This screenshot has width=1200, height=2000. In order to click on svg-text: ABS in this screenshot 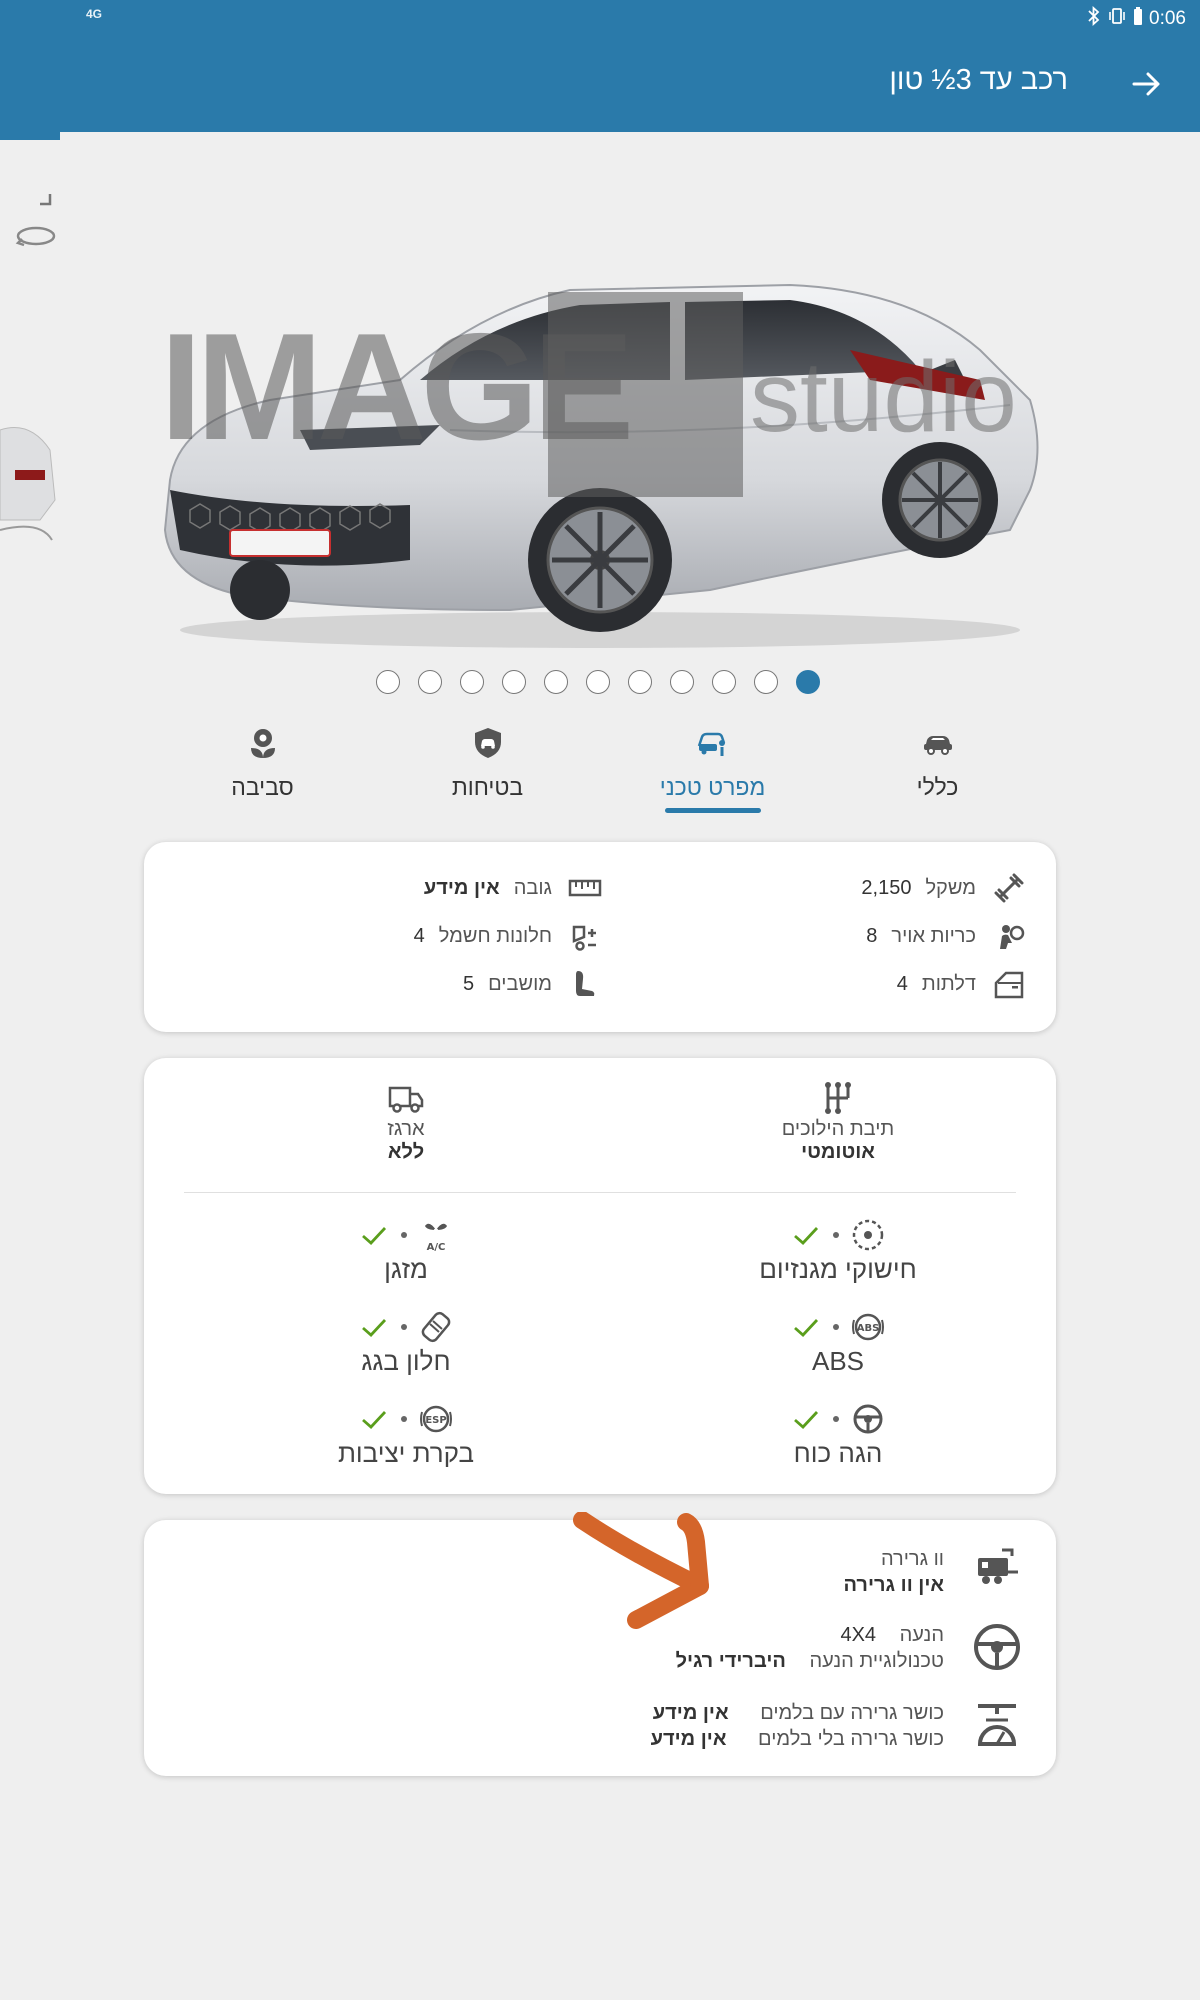, I will do `click(868, 1328)`.